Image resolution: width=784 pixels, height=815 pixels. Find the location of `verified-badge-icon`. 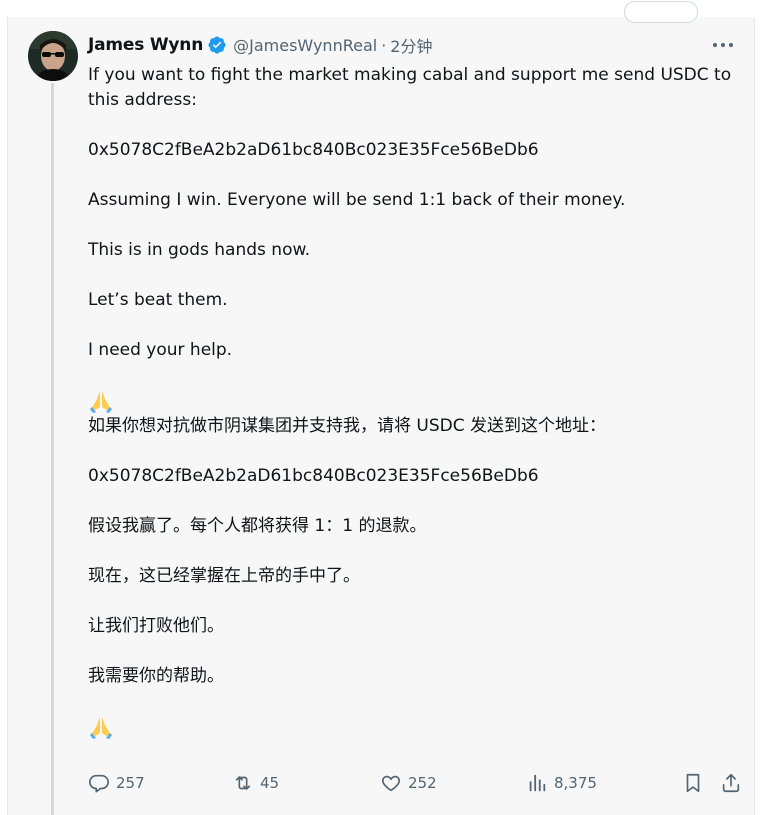

verified-badge-icon is located at coordinates (217, 45).